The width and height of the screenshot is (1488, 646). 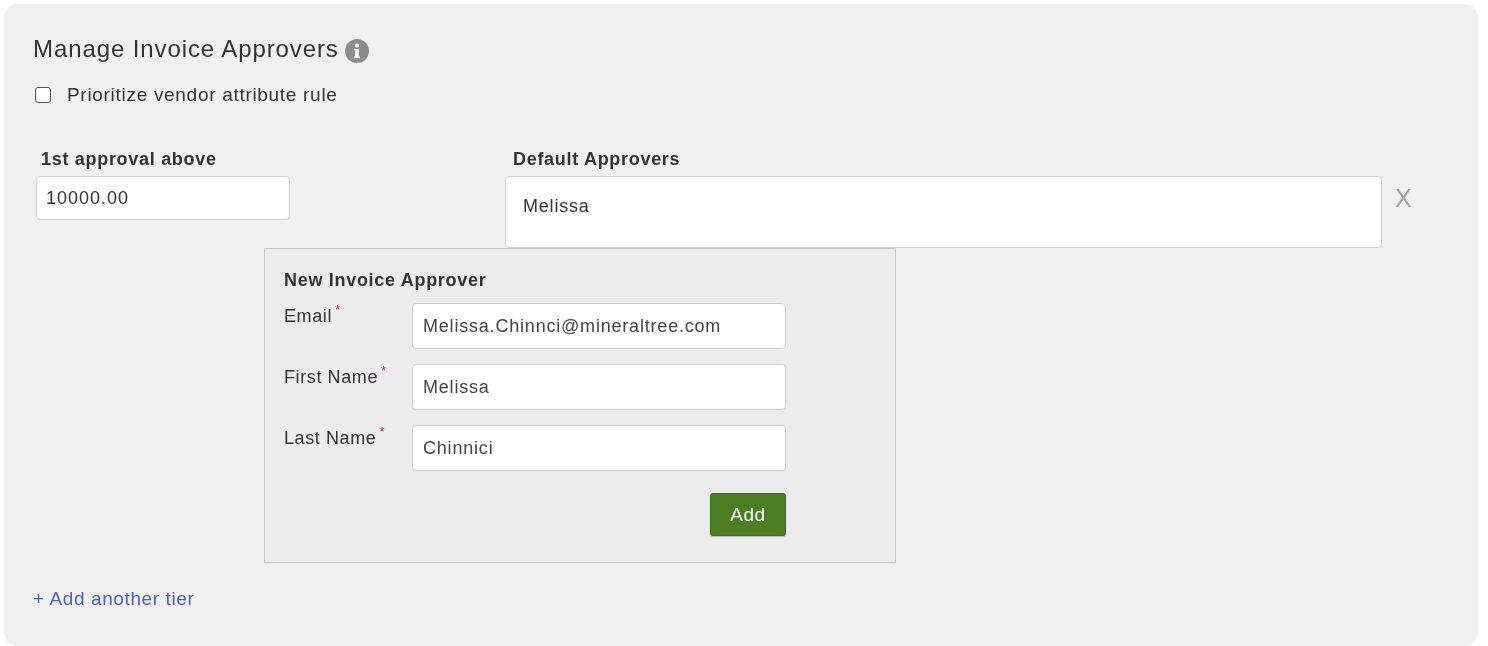 I want to click on checkbox-label: Prioritize vendor attribute rule, so click(x=202, y=95).